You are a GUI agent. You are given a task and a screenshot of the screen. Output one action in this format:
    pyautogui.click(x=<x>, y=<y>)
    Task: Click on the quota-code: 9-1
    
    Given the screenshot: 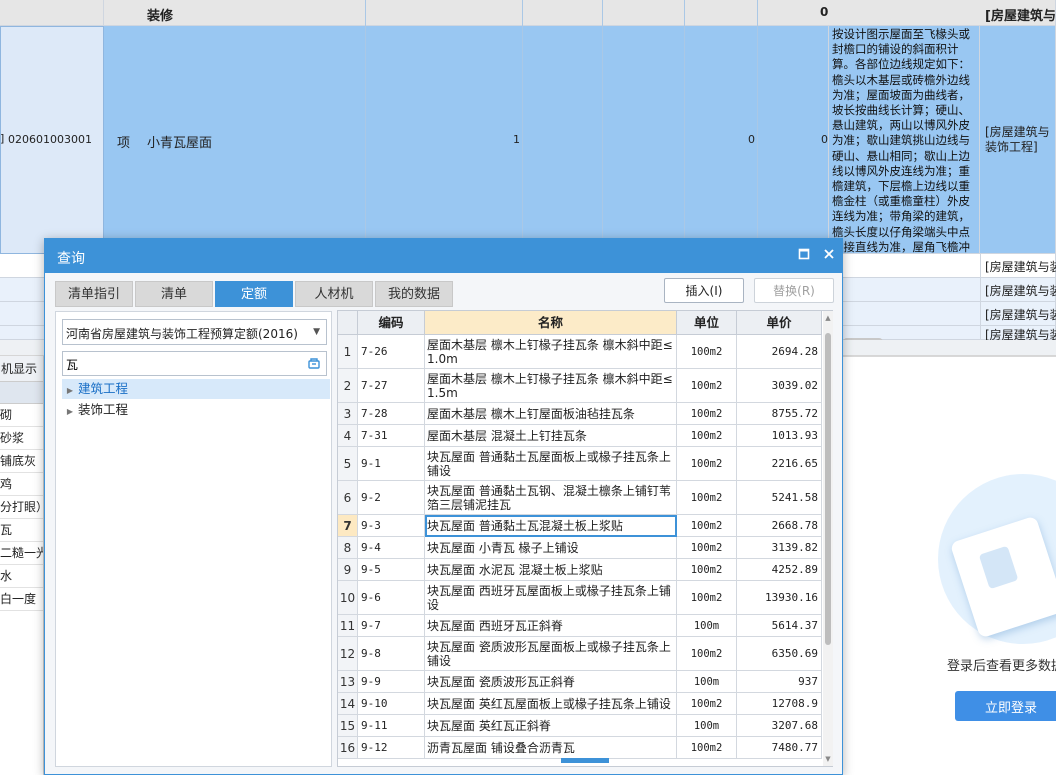 What is the action you would take?
    pyautogui.click(x=391, y=464)
    